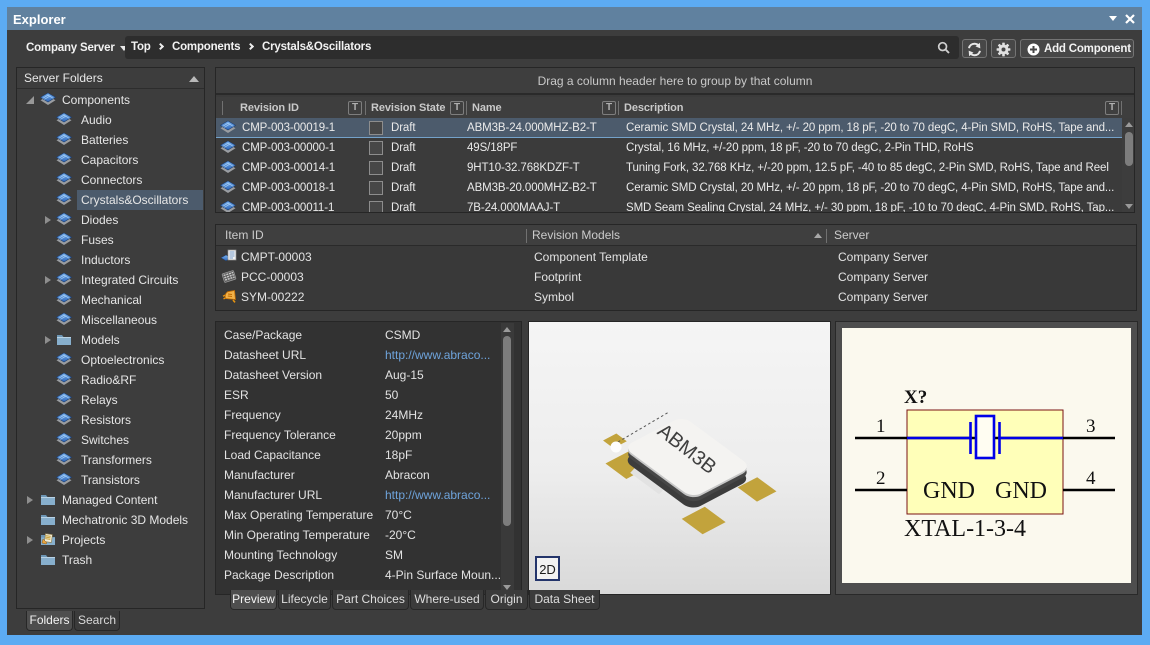 This screenshot has width=1150, height=645. What do you see at coordinates (1091, 426) in the screenshot?
I see `svg-text: 3` at bounding box center [1091, 426].